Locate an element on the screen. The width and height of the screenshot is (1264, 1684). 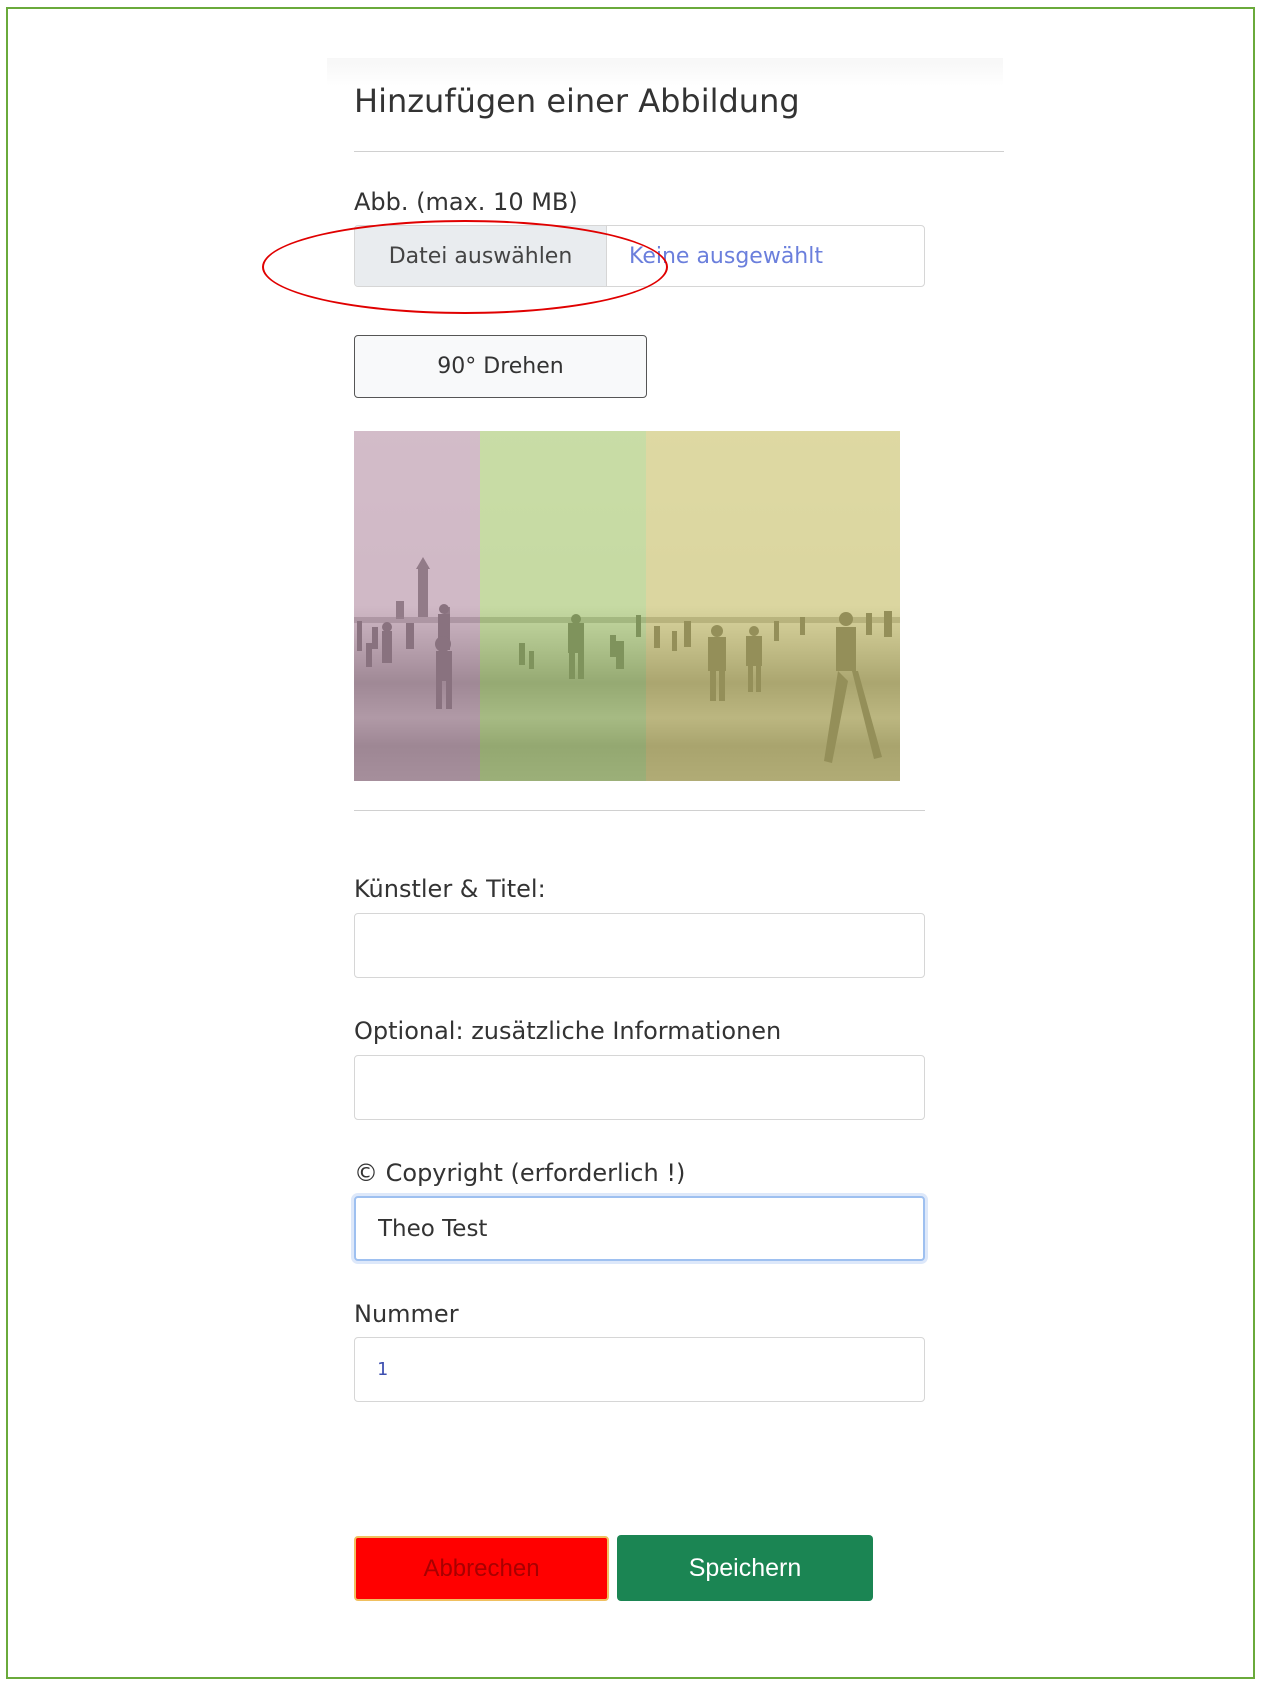
image-preview is located at coordinates (627, 606).